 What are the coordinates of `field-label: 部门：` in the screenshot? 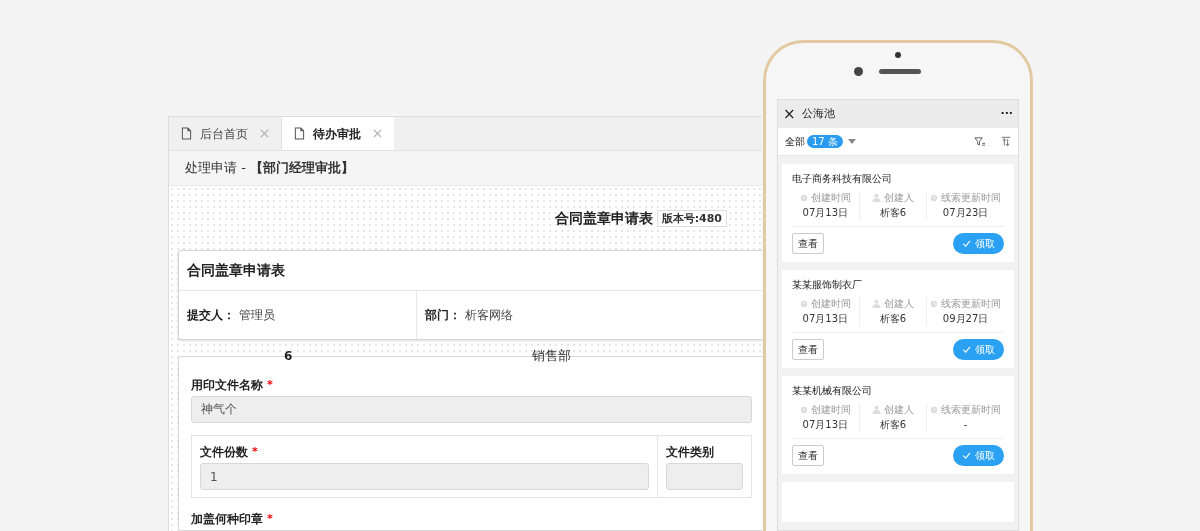 It's located at (443, 315).